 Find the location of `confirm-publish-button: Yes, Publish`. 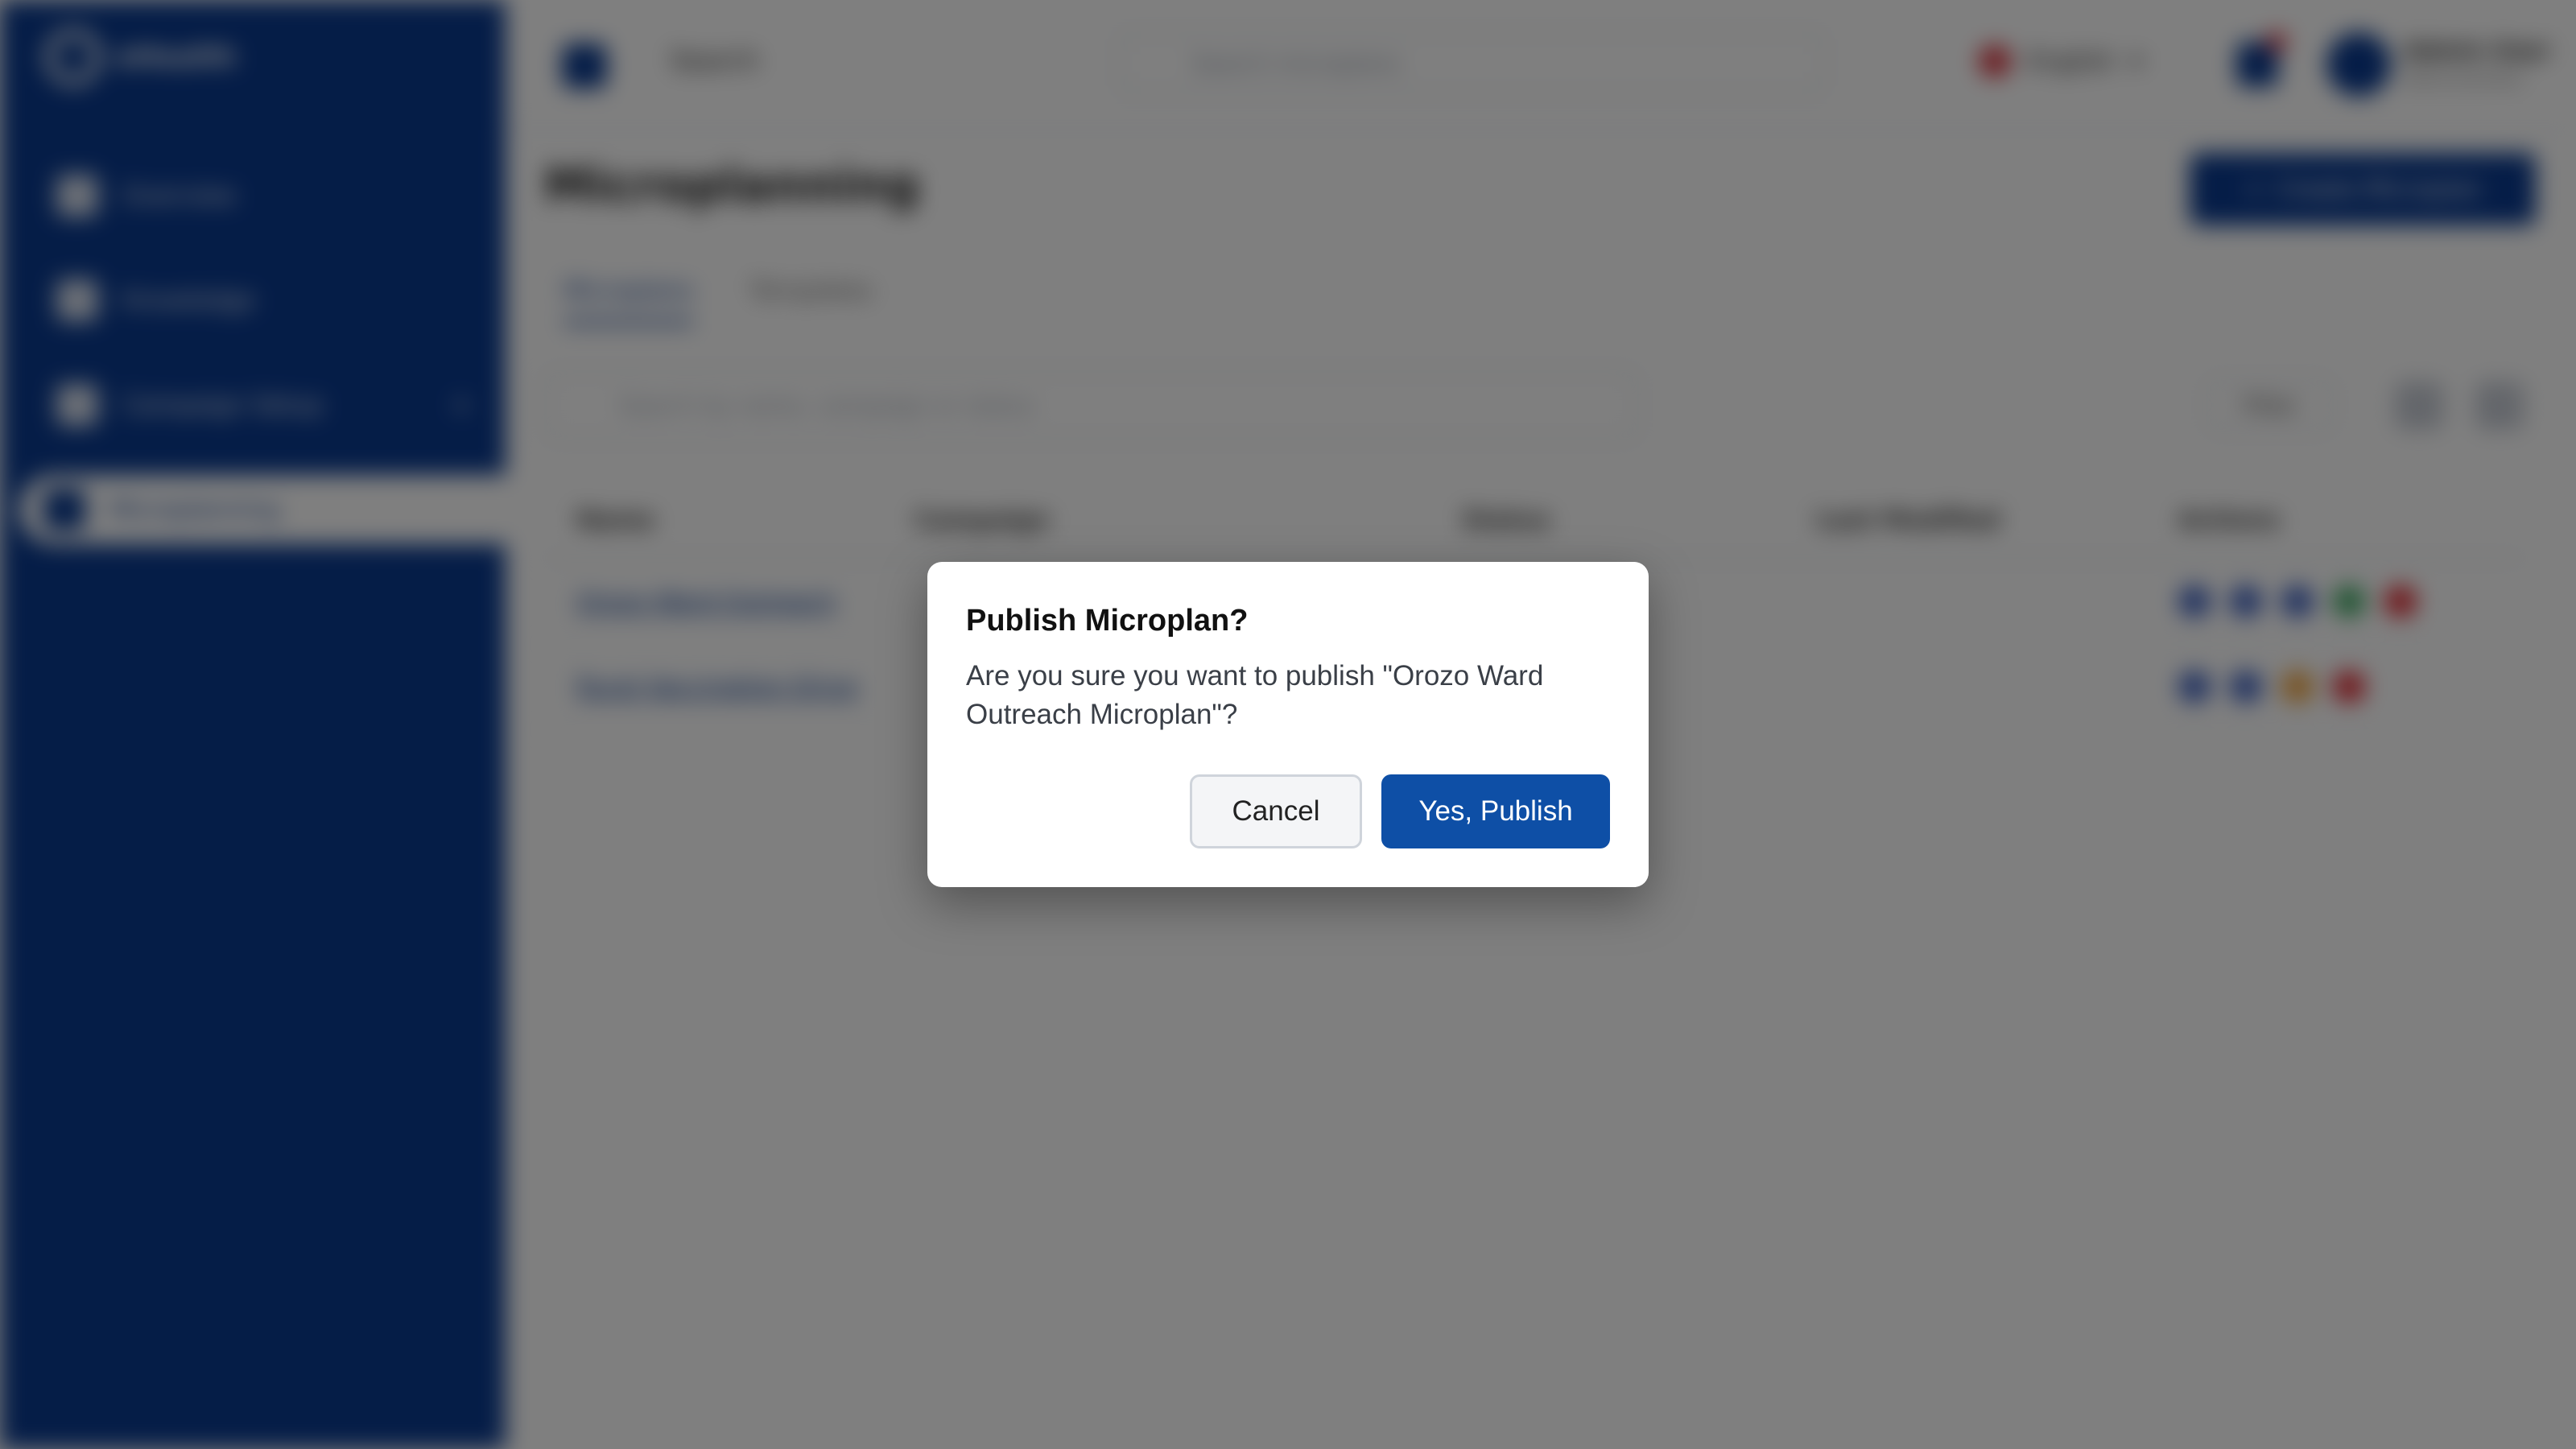

confirm-publish-button: Yes, Publish is located at coordinates (1495, 811).